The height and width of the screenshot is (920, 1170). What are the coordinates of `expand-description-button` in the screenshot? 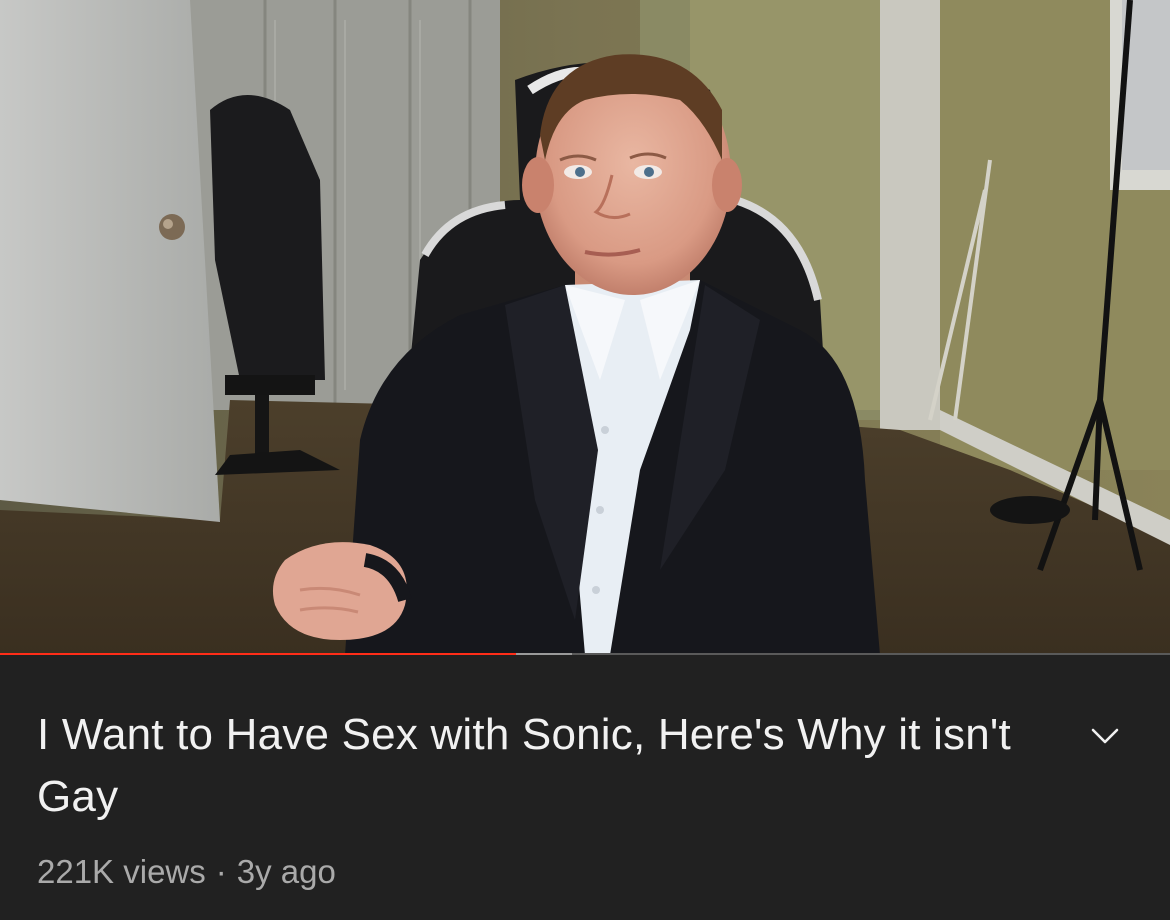 It's located at (1105, 736).